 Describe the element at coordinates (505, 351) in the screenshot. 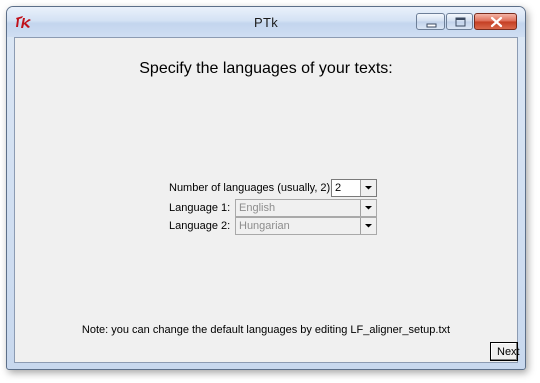

I see `next-button: Next` at that location.